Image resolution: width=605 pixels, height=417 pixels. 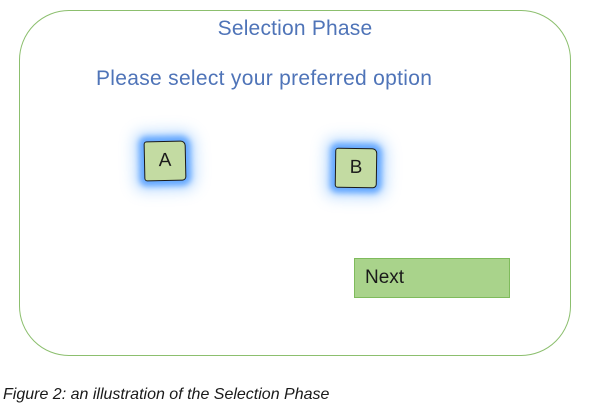 I want to click on option-a-label: A, so click(x=165, y=160).